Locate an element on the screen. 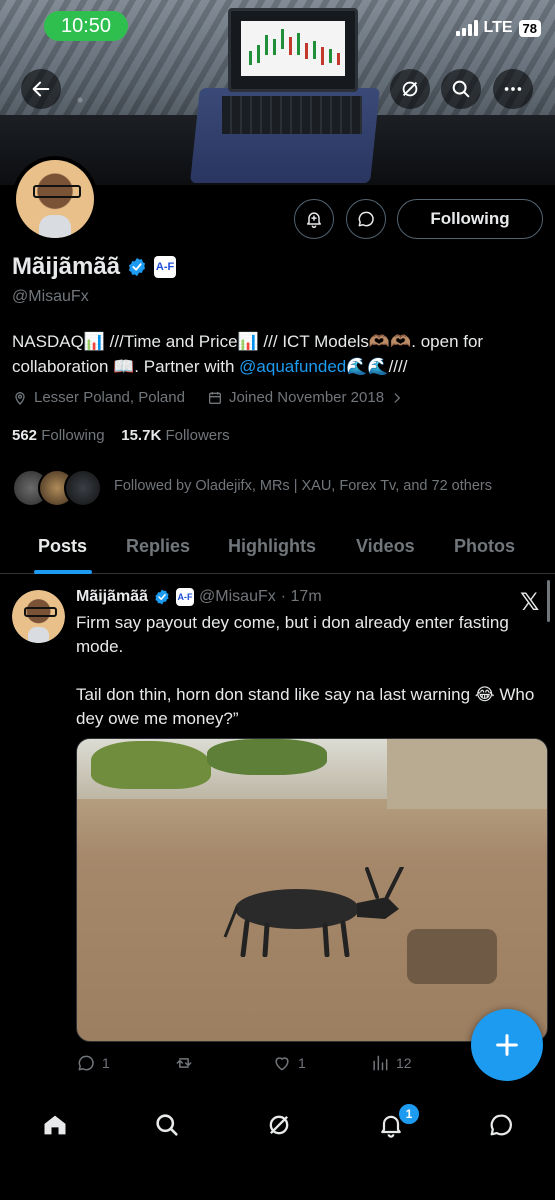 The height and width of the screenshot is (1200, 555). like-button: 1 is located at coordinates (289, 1063).